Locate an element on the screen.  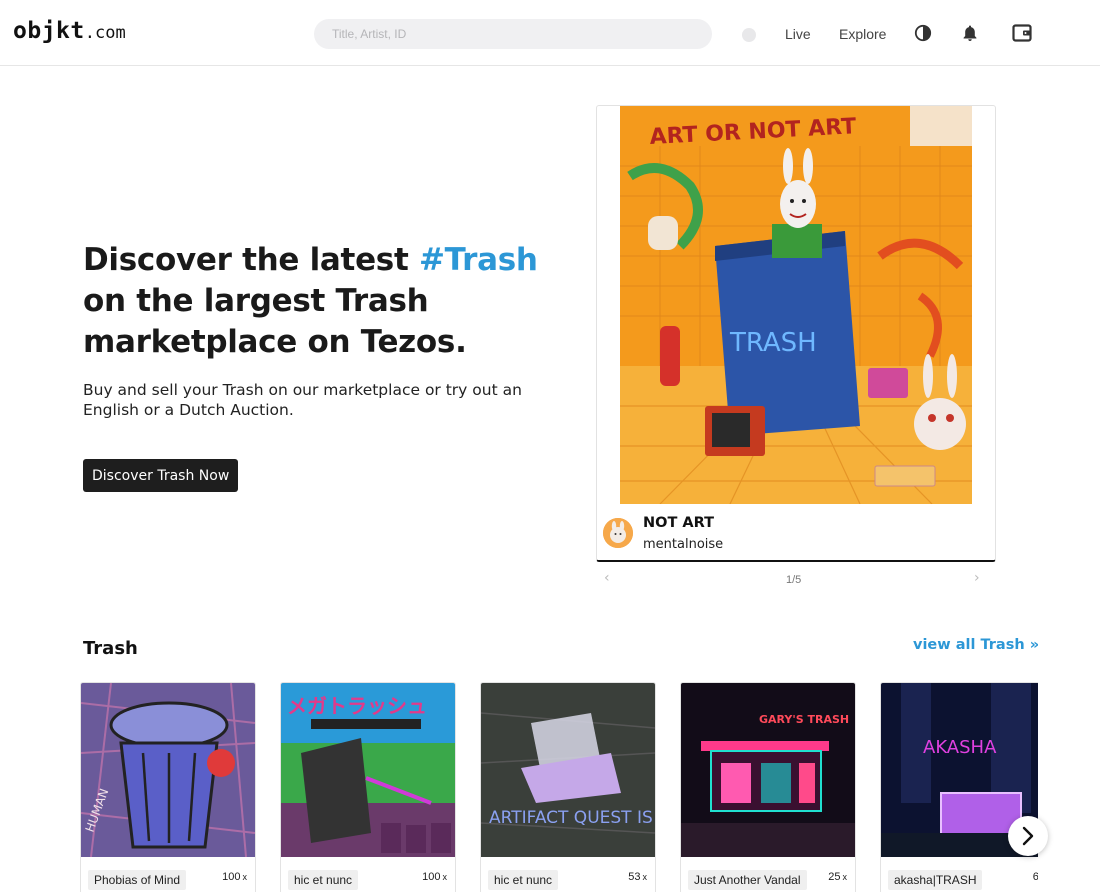
card-thumbnail: メガトラッシュ is located at coordinates (368, 770).